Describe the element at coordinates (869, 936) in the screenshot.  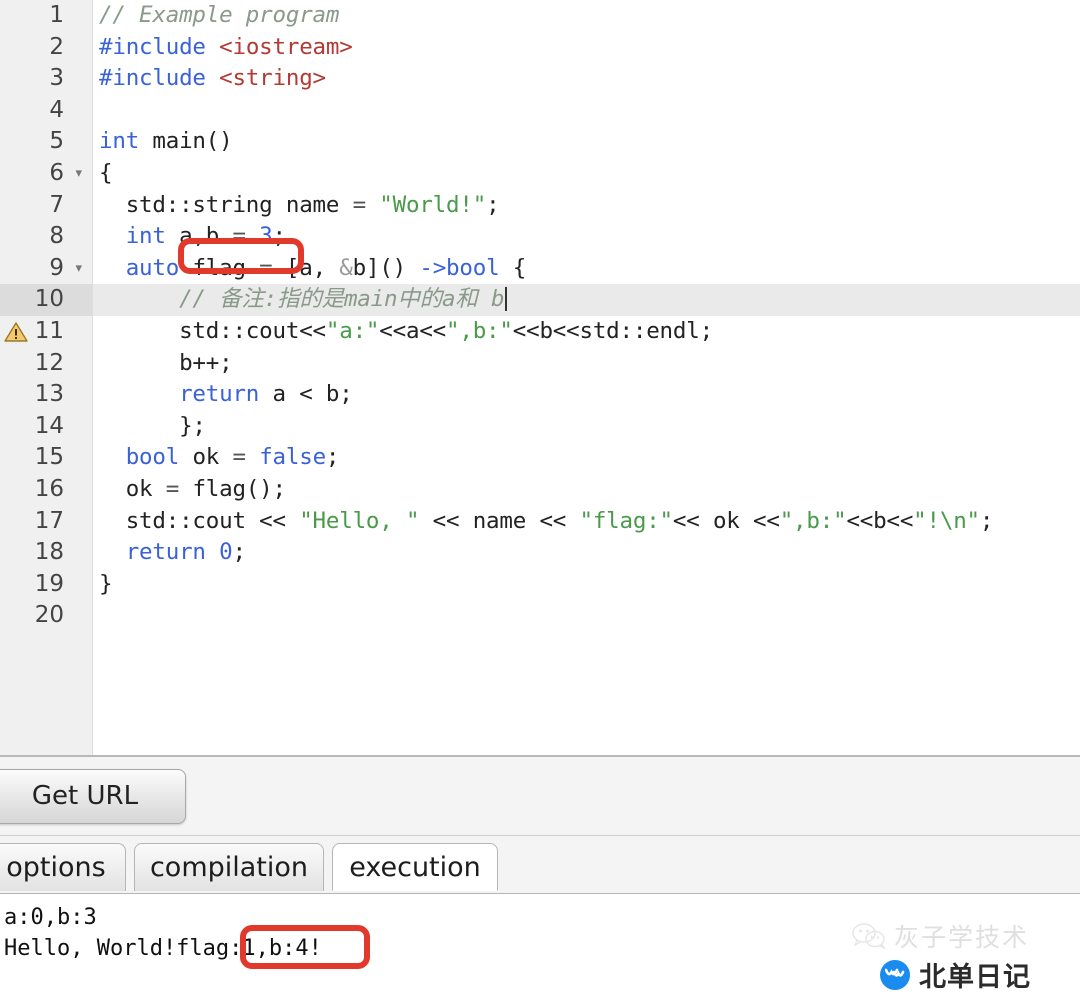
I see `wechat-outline-icon` at that location.